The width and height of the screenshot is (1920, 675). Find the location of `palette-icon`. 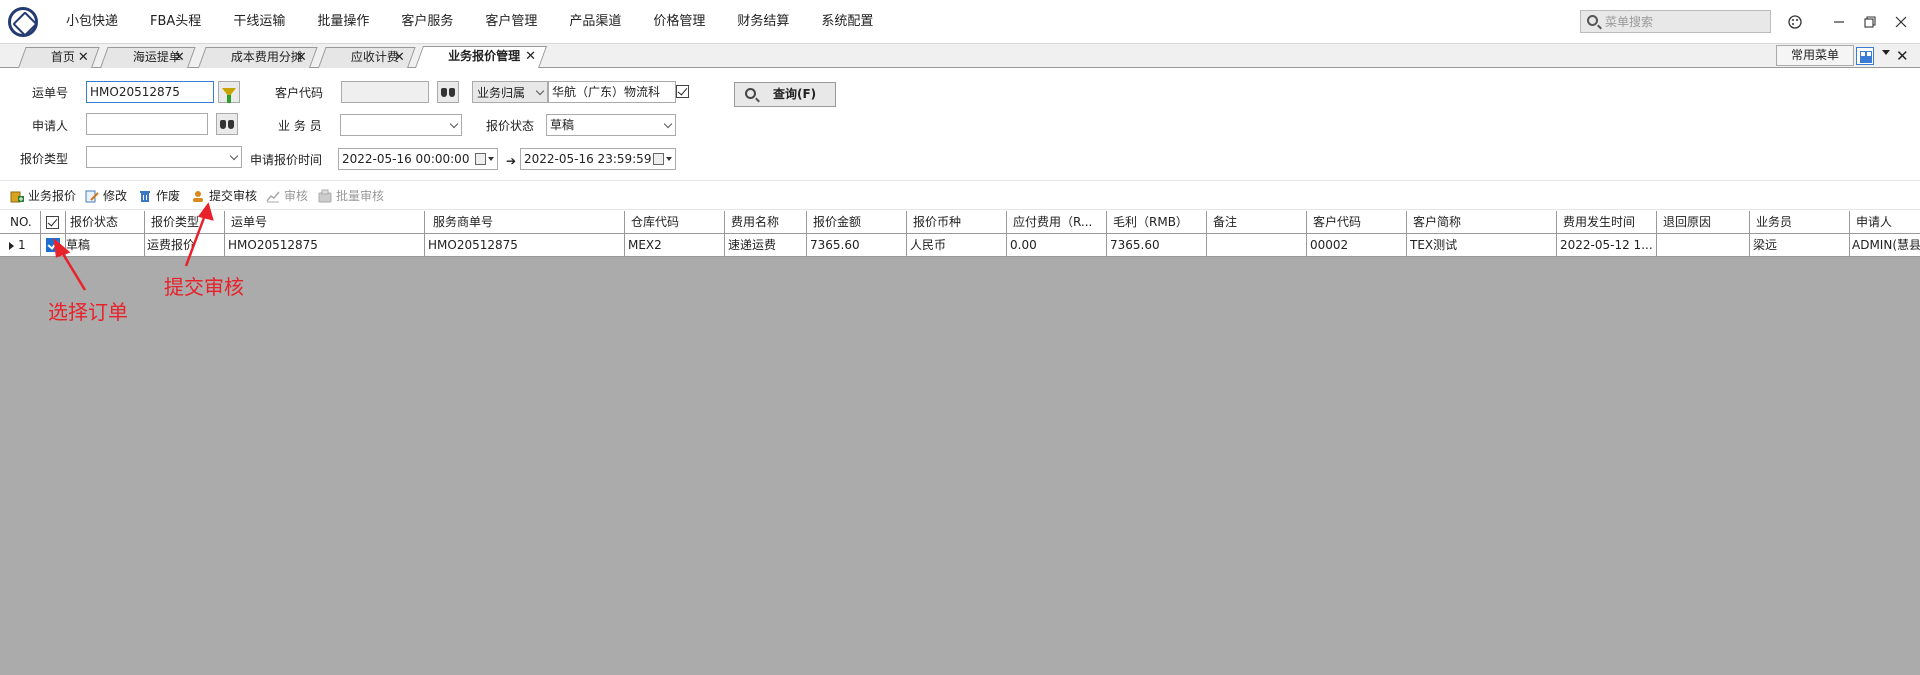

palette-icon is located at coordinates (1795, 22).